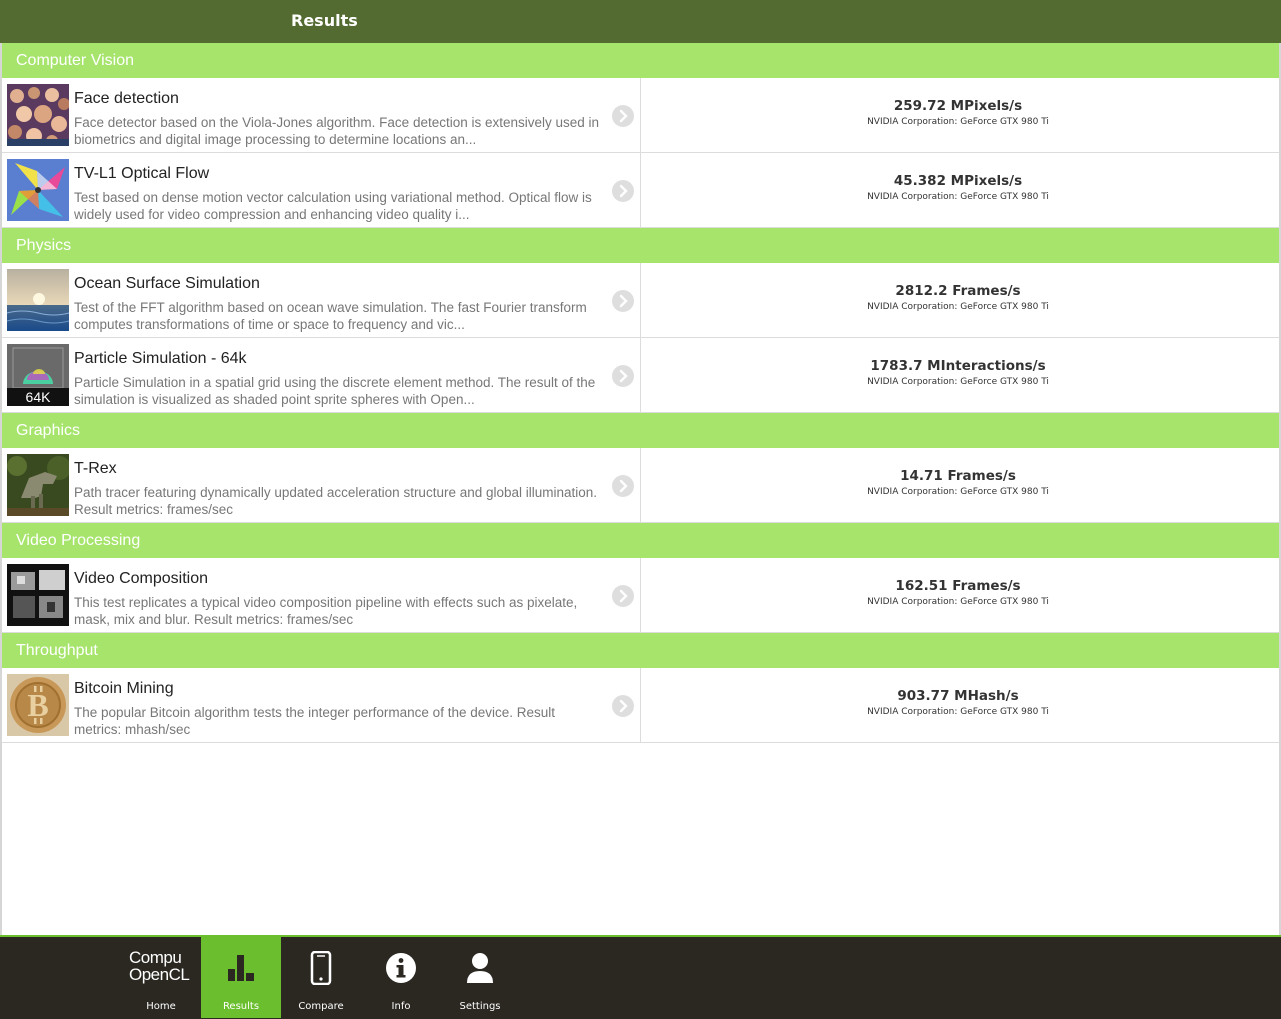 This screenshot has width=1281, height=1019. I want to click on test-title: TV-L1 Optical Flow, so click(142, 173).